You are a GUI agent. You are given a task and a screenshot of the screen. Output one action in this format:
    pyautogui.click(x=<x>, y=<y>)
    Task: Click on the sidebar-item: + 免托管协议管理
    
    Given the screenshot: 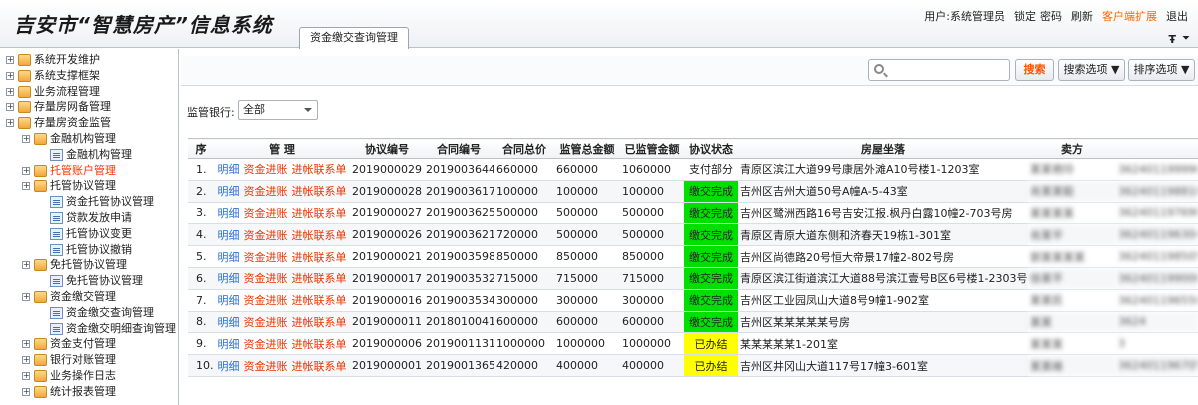 What is the action you would take?
    pyautogui.click(x=89, y=265)
    